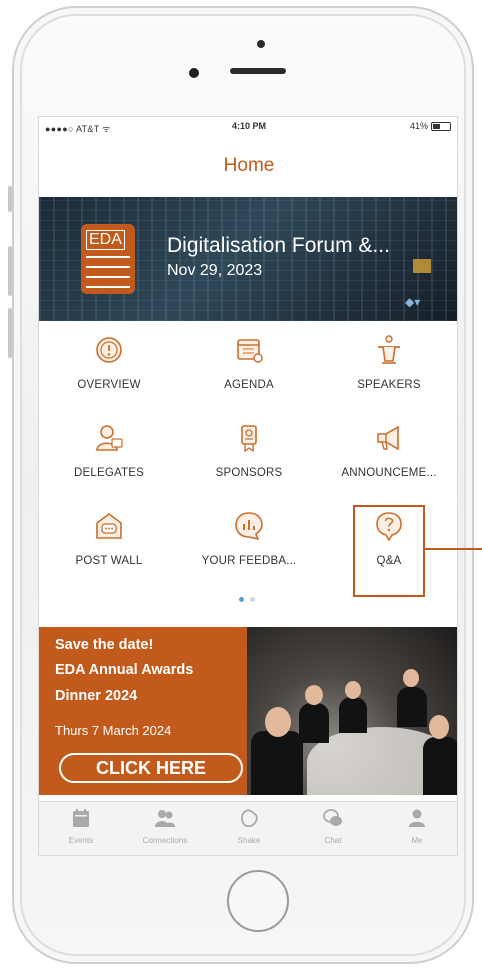 The image size is (482, 970). Describe the element at coordinates (417, 818) in the screenshot. I see `profile-icon` at that location.